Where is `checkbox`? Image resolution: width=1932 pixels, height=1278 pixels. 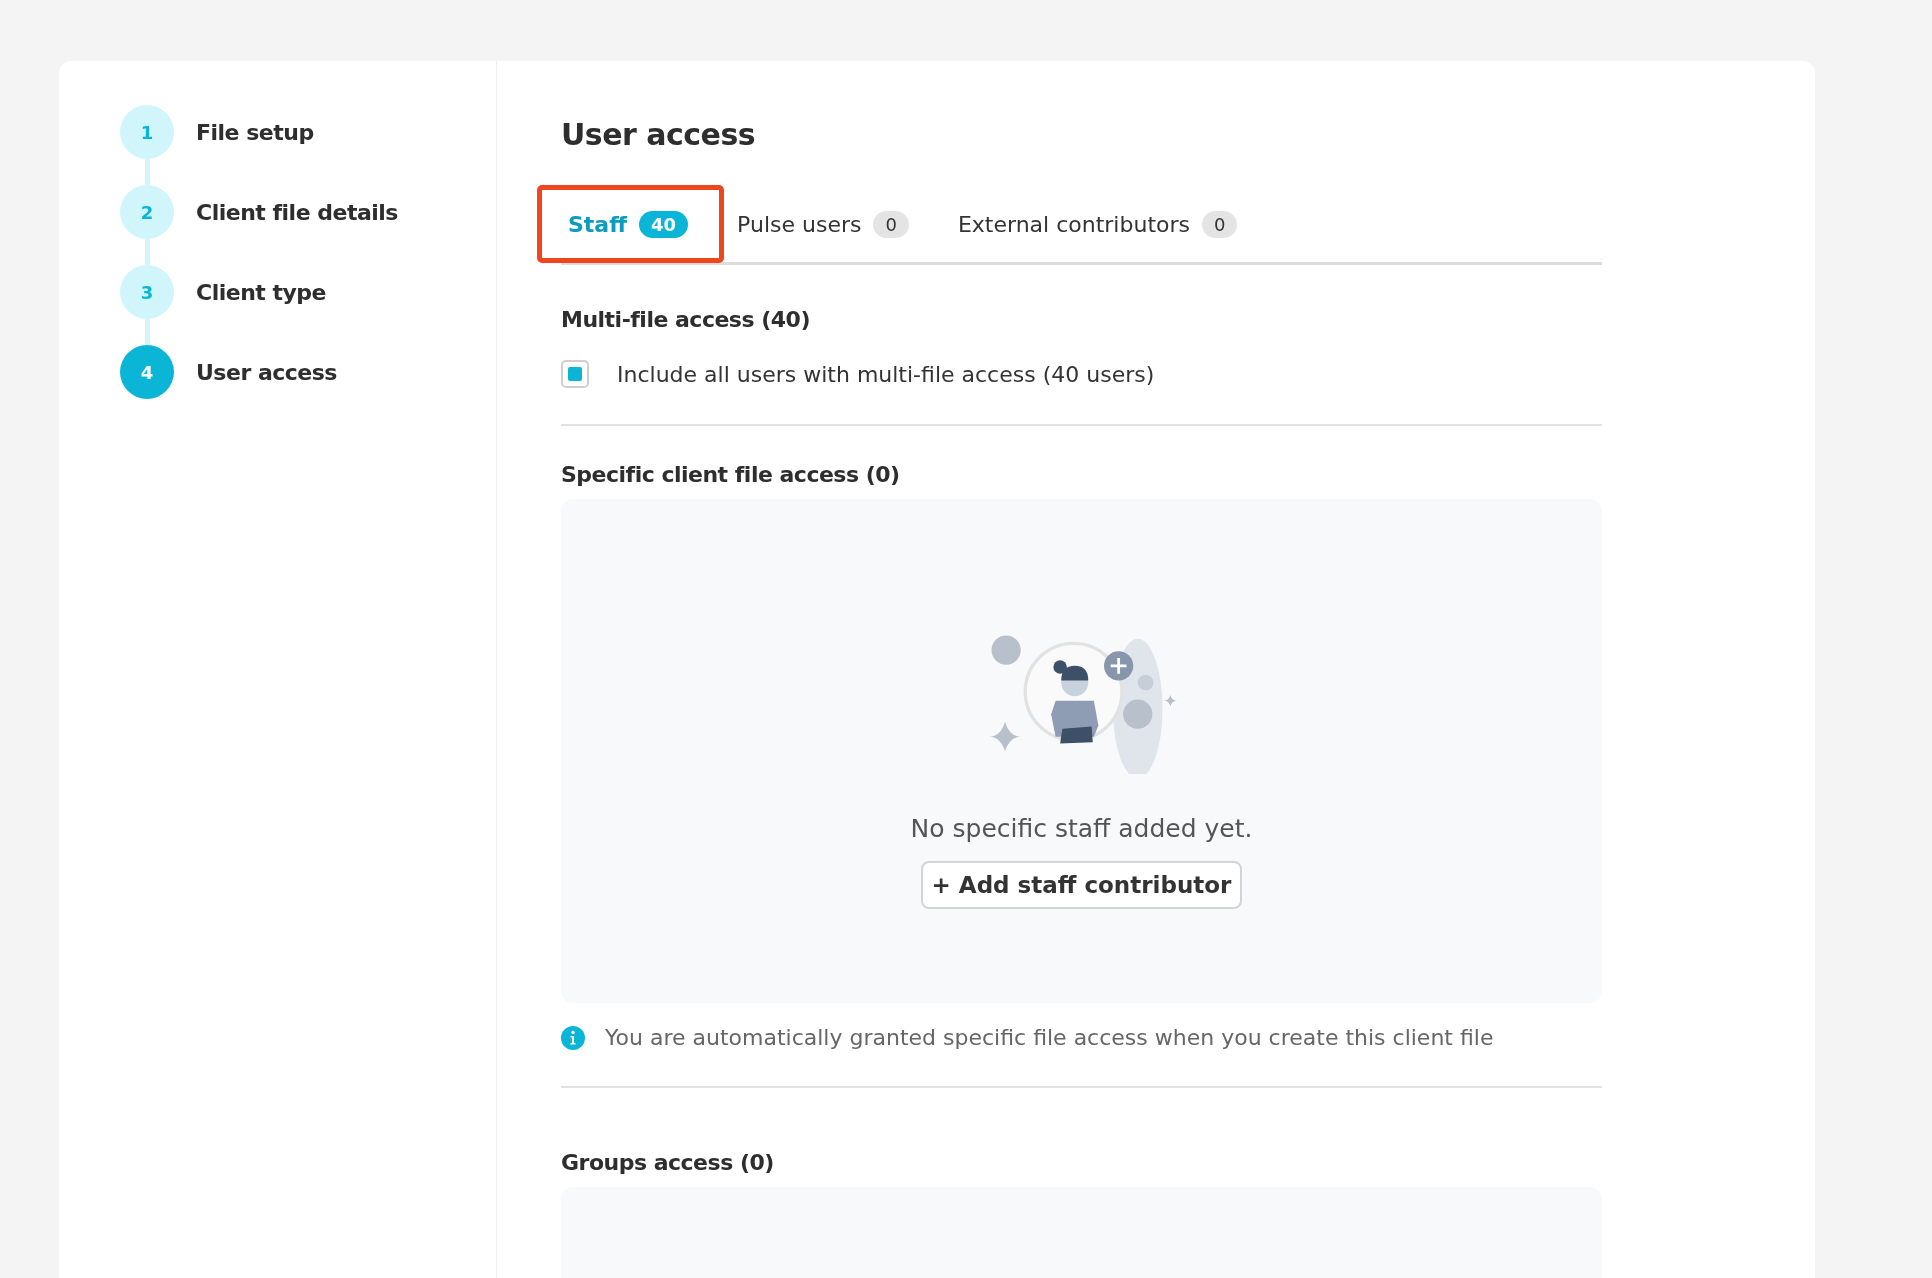
checkbox is located at coordinates (575, 374).